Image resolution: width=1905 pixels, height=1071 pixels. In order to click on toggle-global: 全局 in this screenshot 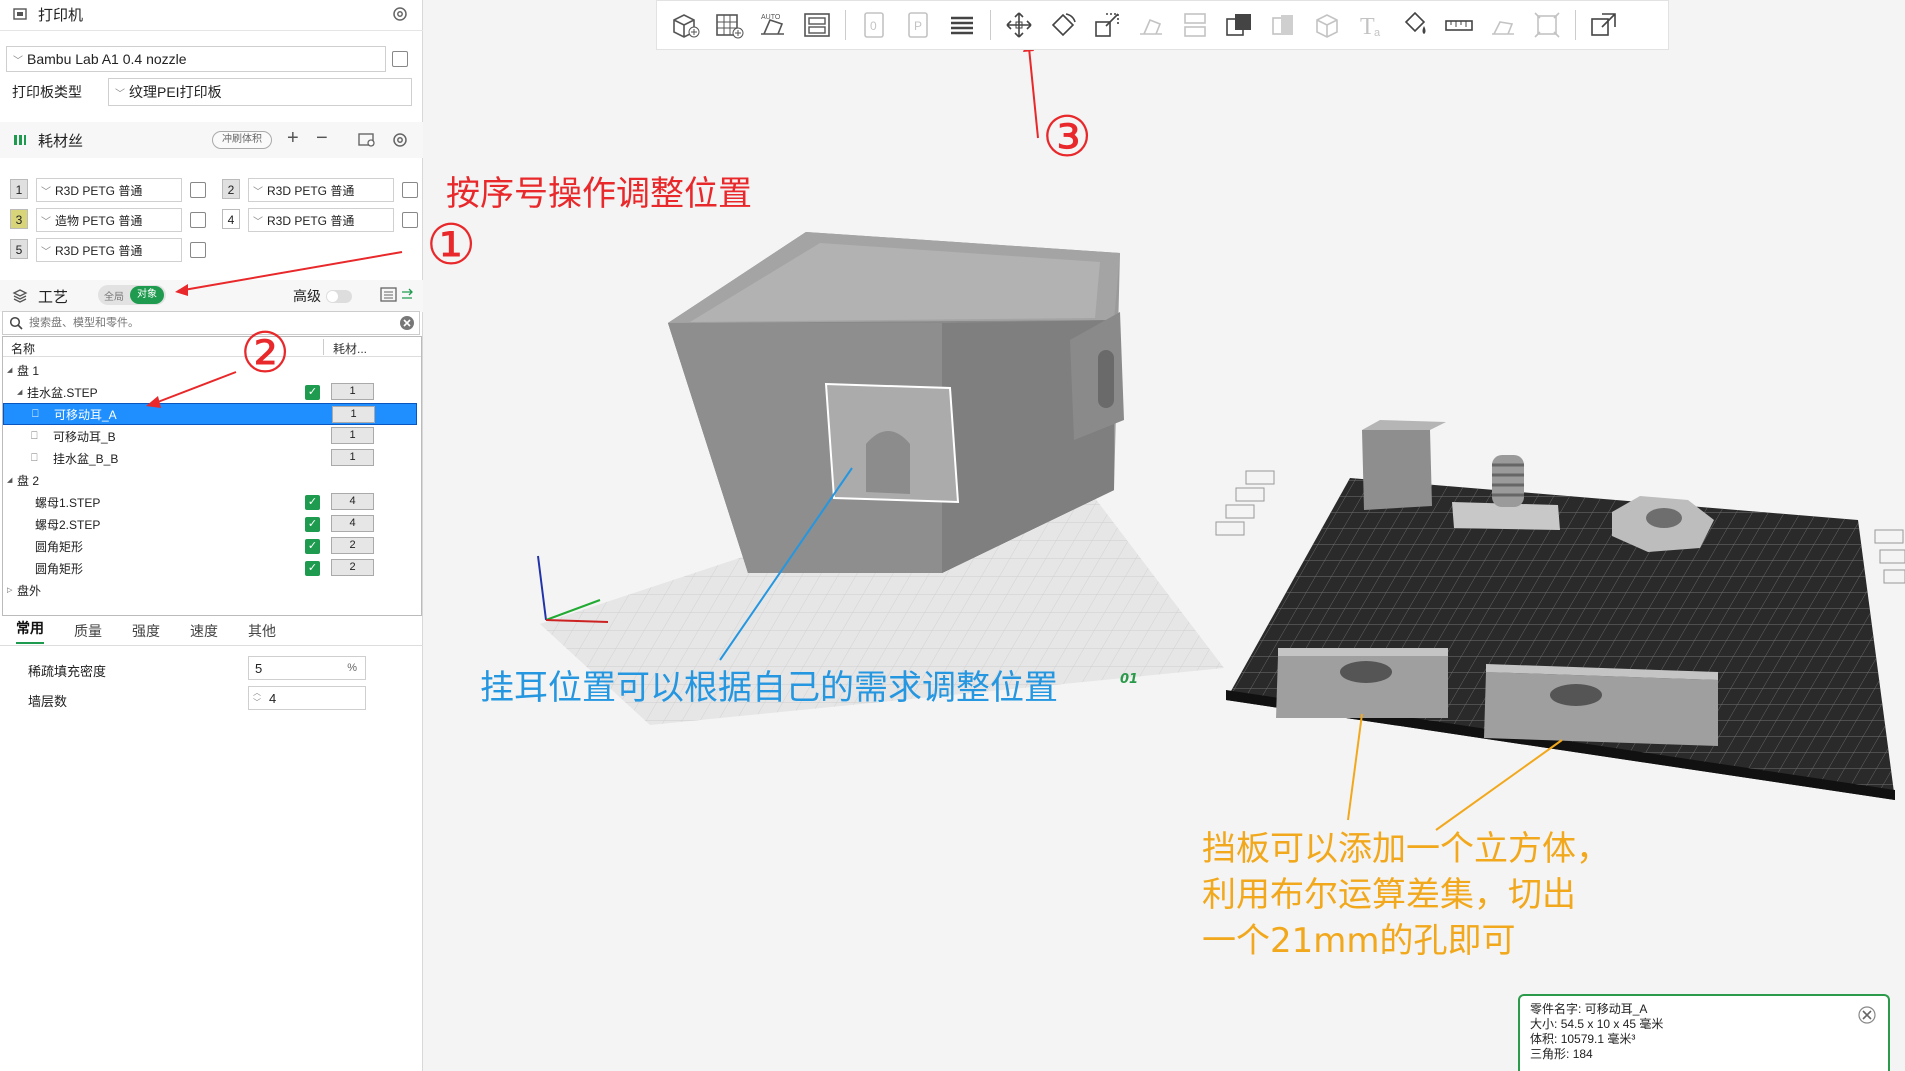, I will do `click(114, 295)`.